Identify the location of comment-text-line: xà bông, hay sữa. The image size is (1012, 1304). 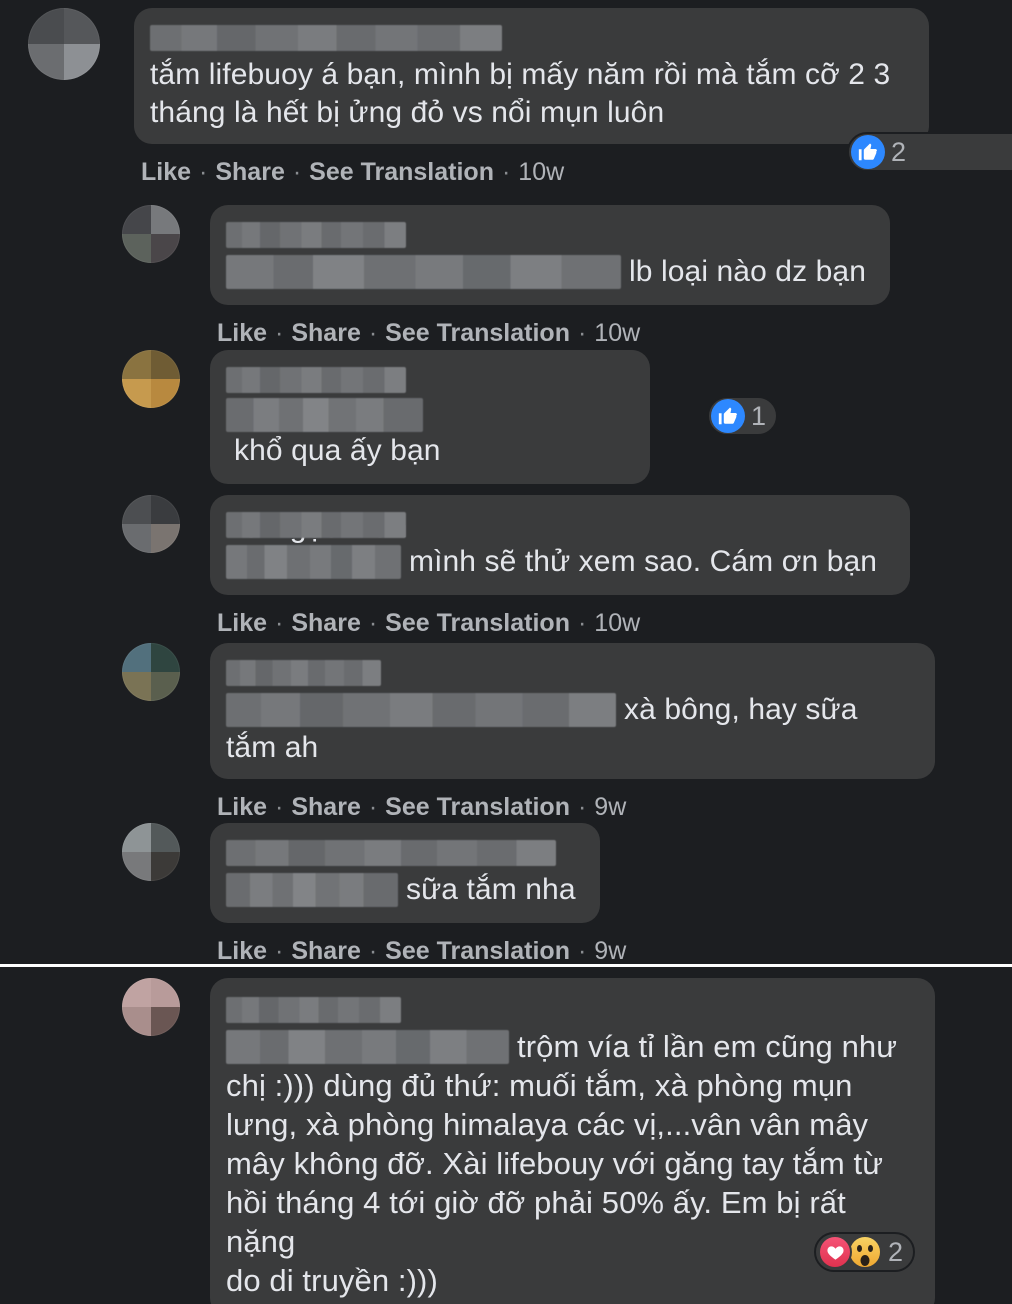
(572, 710).